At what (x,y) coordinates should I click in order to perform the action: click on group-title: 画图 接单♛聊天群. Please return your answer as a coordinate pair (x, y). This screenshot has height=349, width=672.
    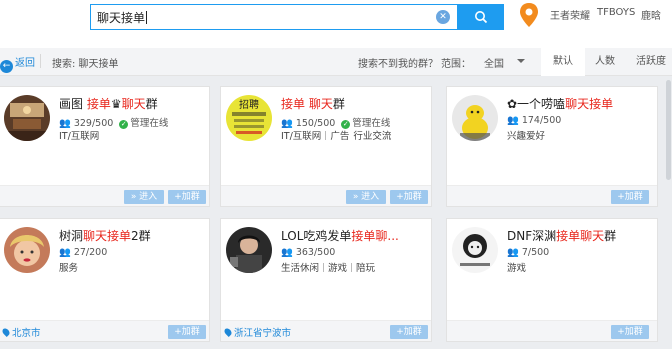
    Looking at the image, I should click on (108, 103).